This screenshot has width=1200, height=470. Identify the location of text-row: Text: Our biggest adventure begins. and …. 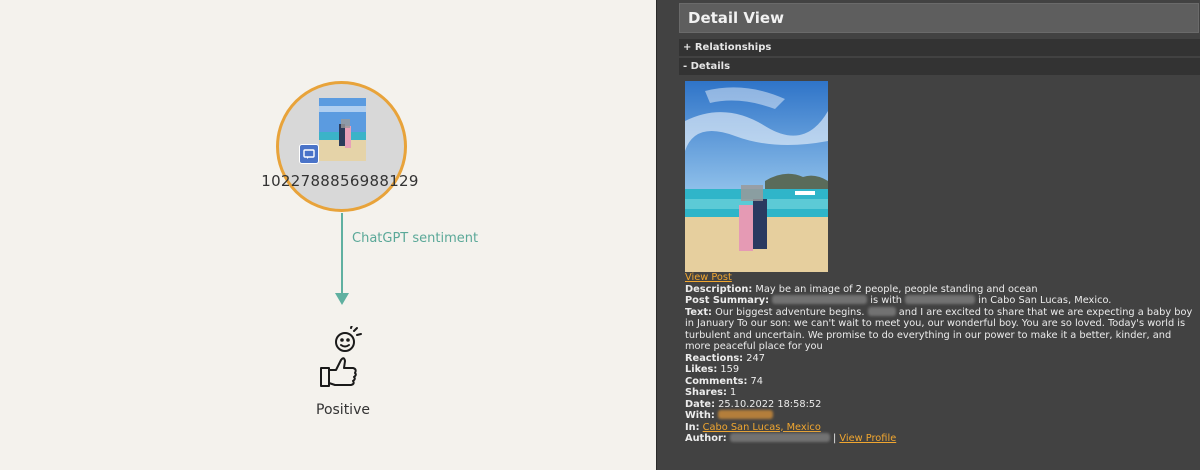
(939, 329).